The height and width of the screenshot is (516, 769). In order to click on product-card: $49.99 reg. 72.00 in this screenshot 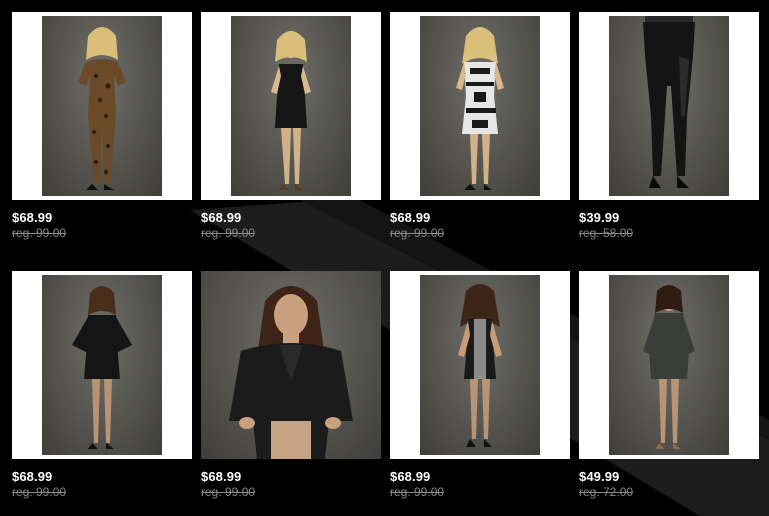, I will do `click(669, 388)`.